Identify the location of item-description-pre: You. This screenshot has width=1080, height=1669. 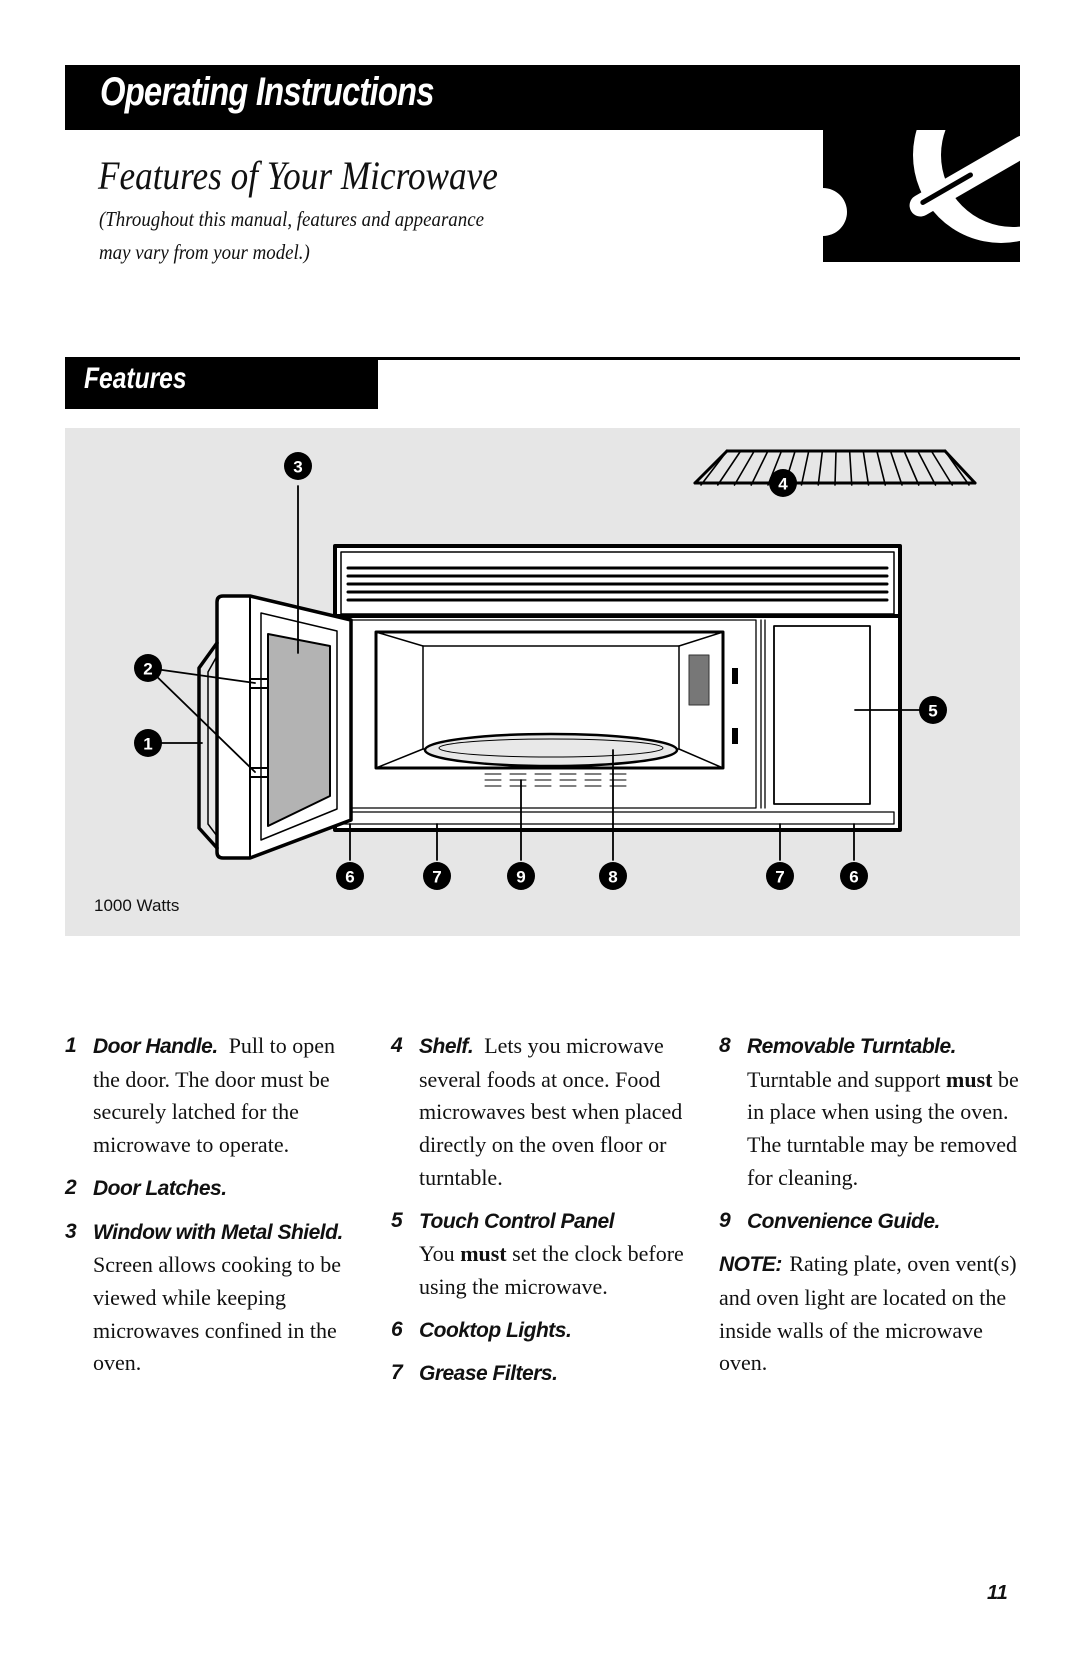
(437, 1254).